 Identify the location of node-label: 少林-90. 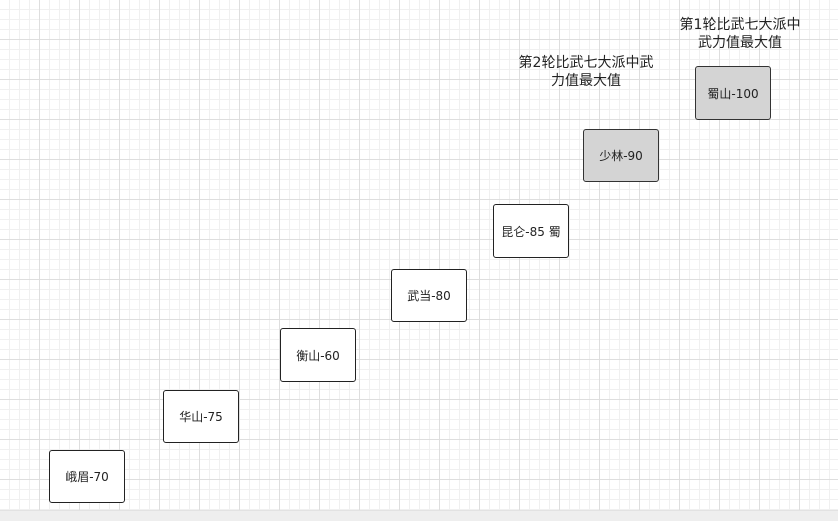
(621, 156).